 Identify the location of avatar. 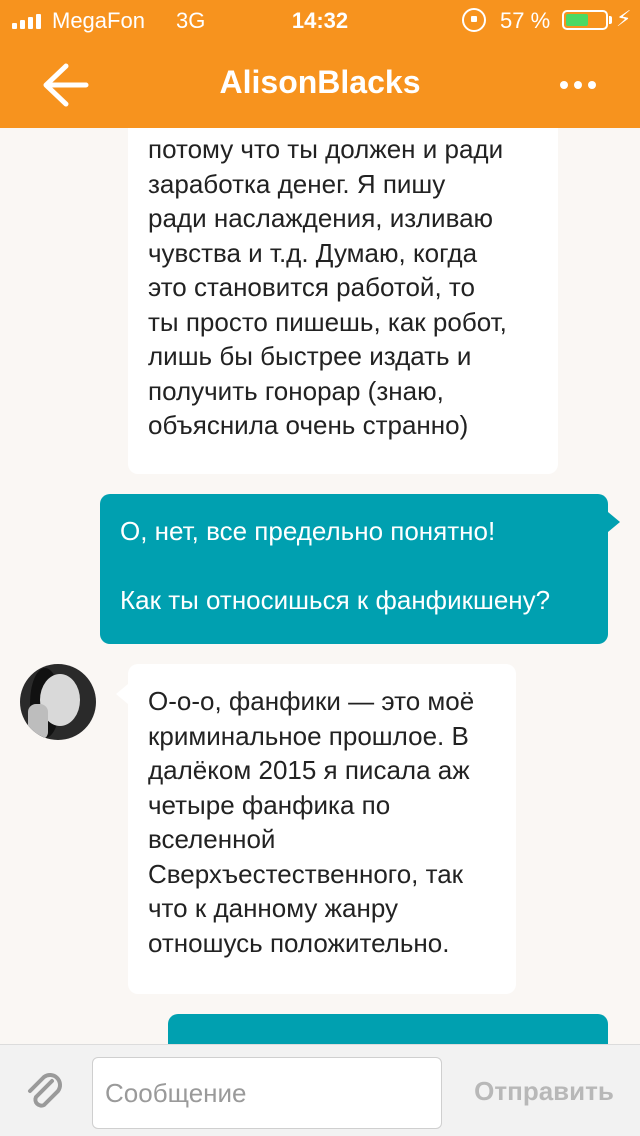
(58, 702).